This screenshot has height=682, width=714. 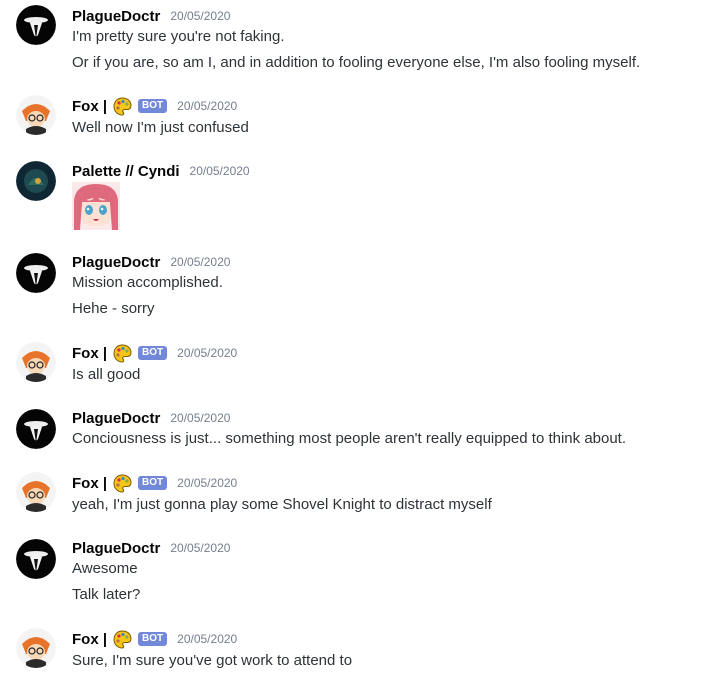 What do you see at coordinates (106, 594) in the screenshot?
I see `message-text: Talk later?` at bounding box center [106, 594].